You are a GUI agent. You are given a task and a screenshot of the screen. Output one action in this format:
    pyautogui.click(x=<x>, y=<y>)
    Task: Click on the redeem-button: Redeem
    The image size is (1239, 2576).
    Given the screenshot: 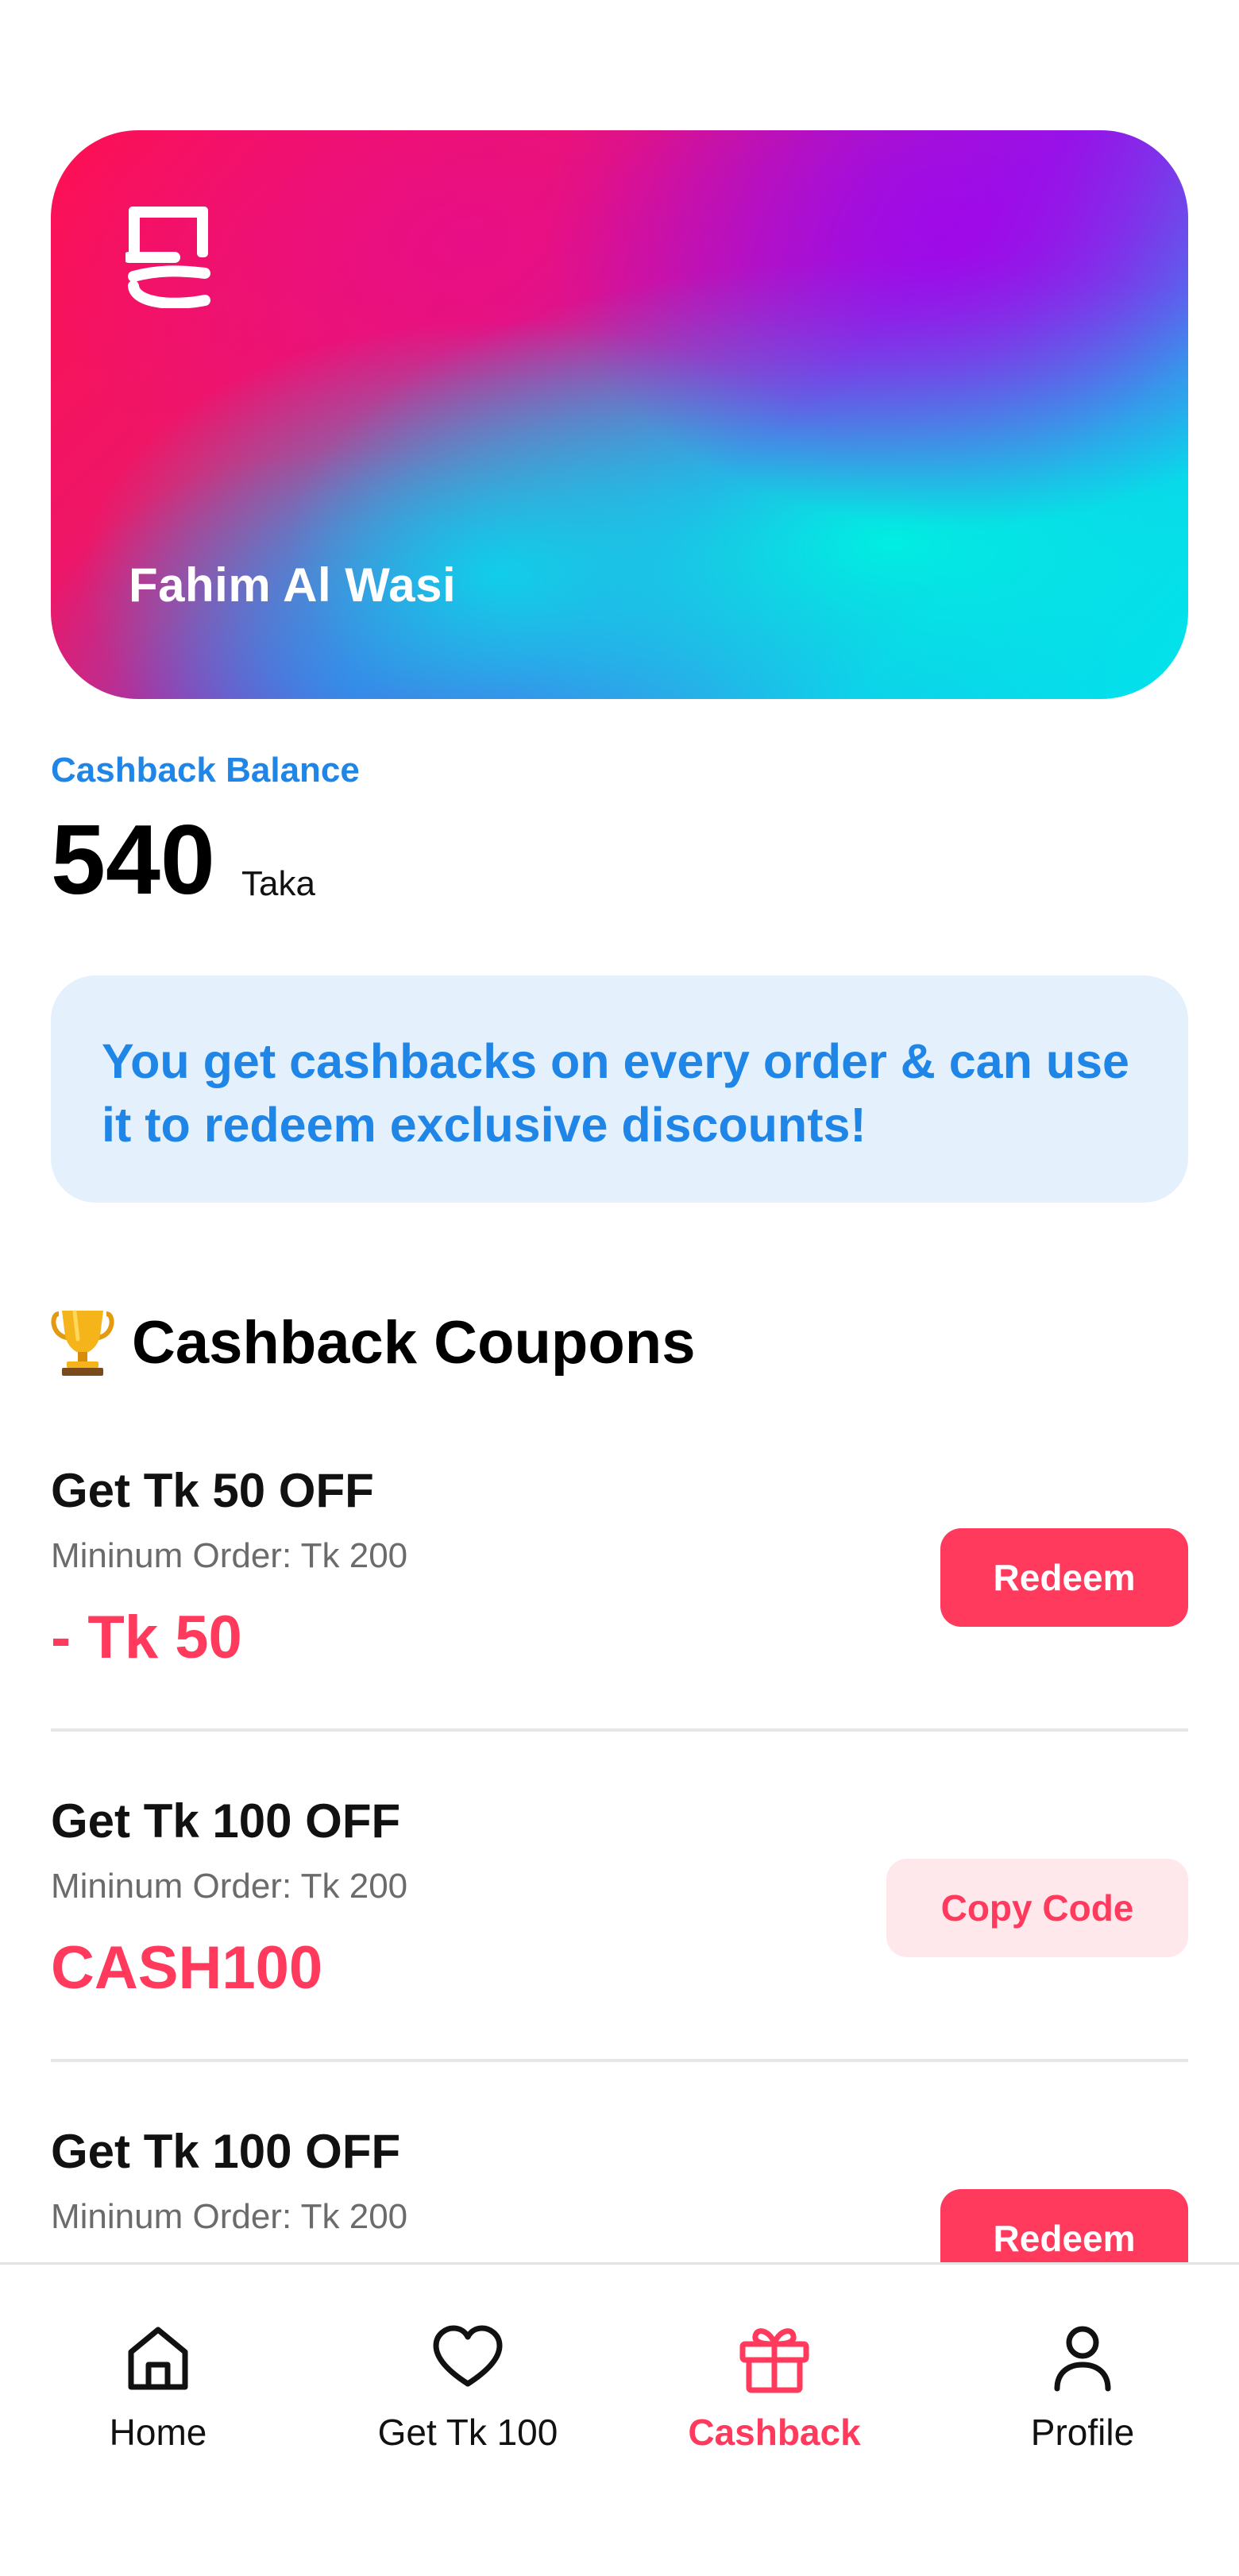 What is the action you would take?
    pyautogui.click(x=1064, y=1577)
    